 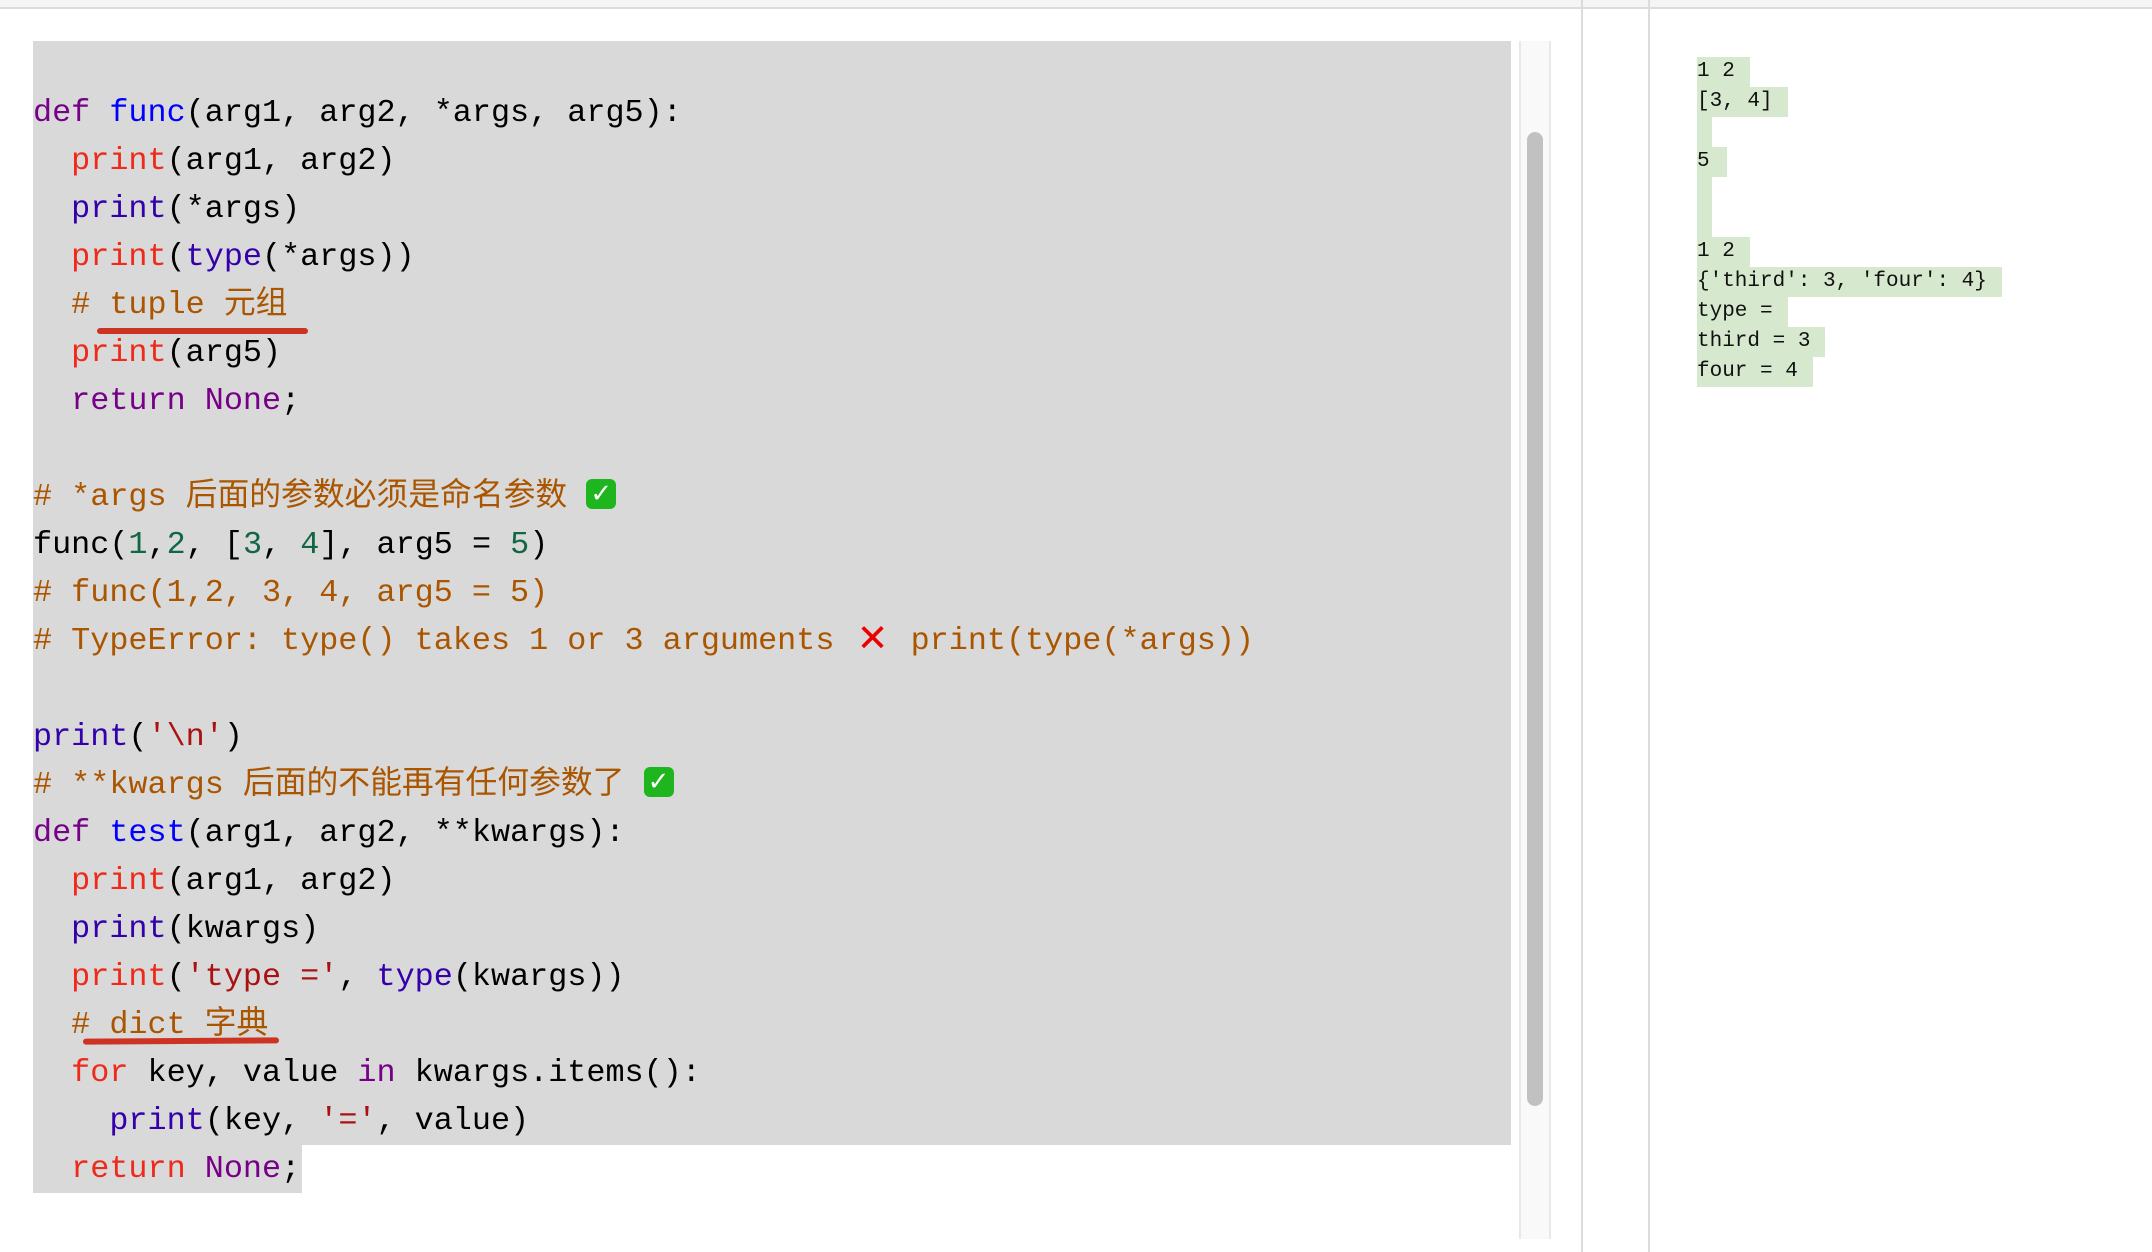 I want to click on code-line-text: print('\n'), so click(x=138, y=737).